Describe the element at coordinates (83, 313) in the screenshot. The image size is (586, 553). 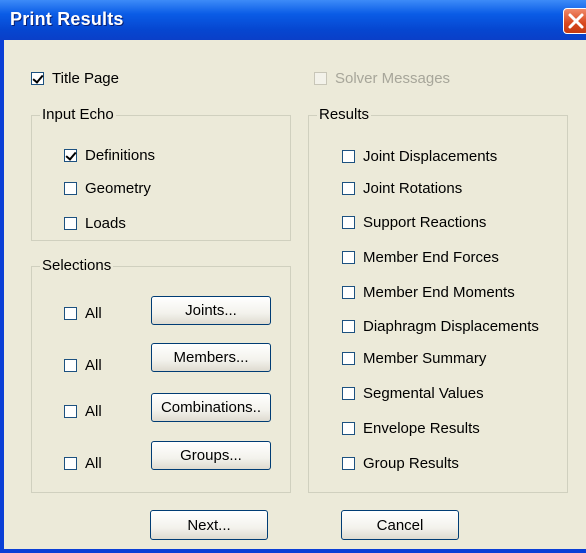
I see `select-all-joints-checkbox: All` at that location.